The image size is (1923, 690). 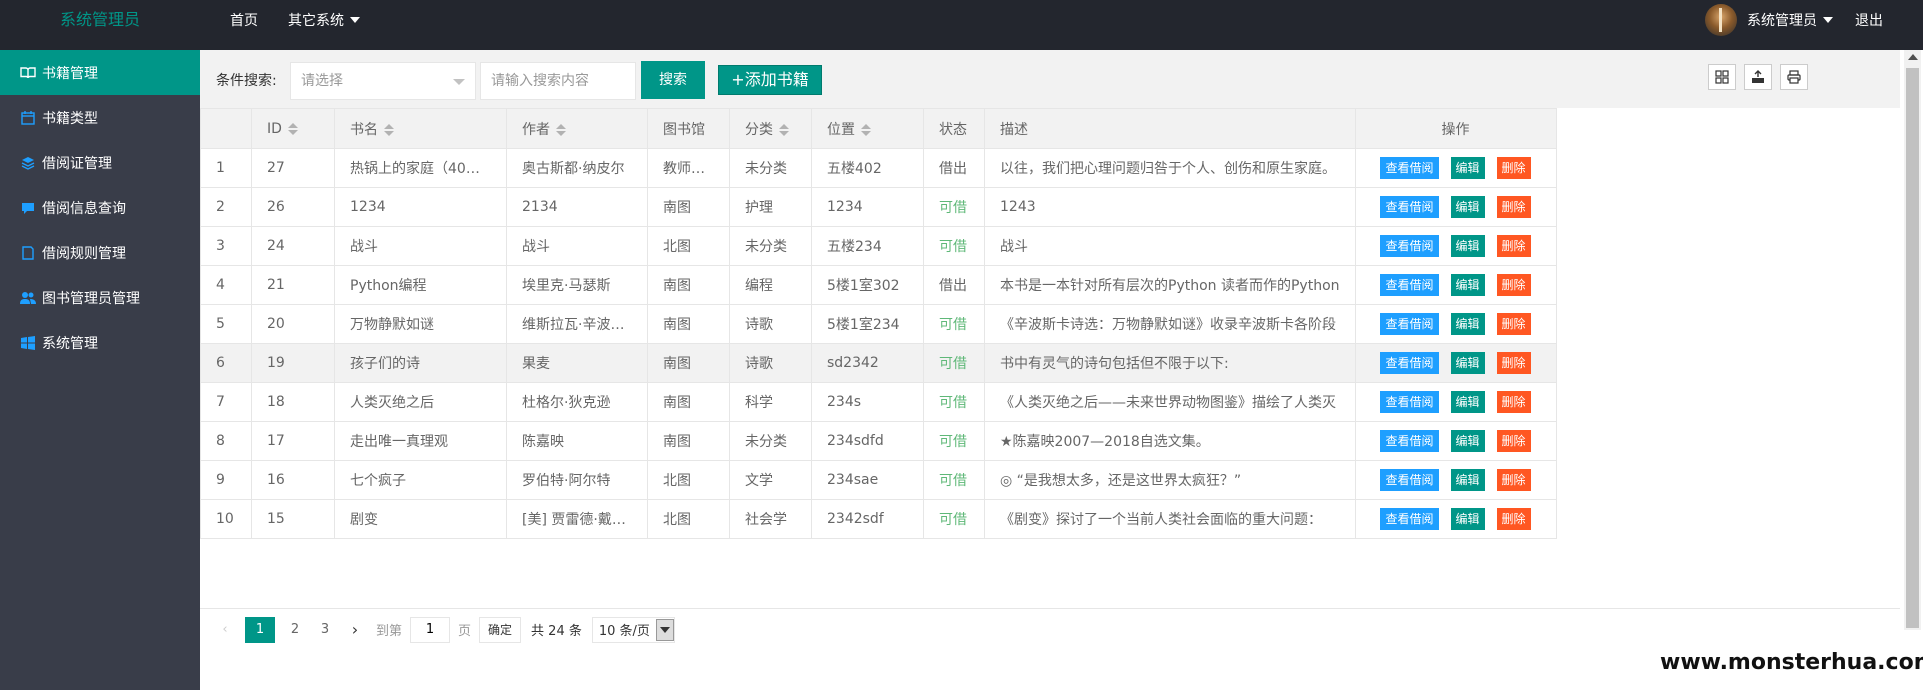 What do you see at coordinates (1913, 57) in the screenshot?
I see `scroll-up-icon` at bounding box center [1913, 57].